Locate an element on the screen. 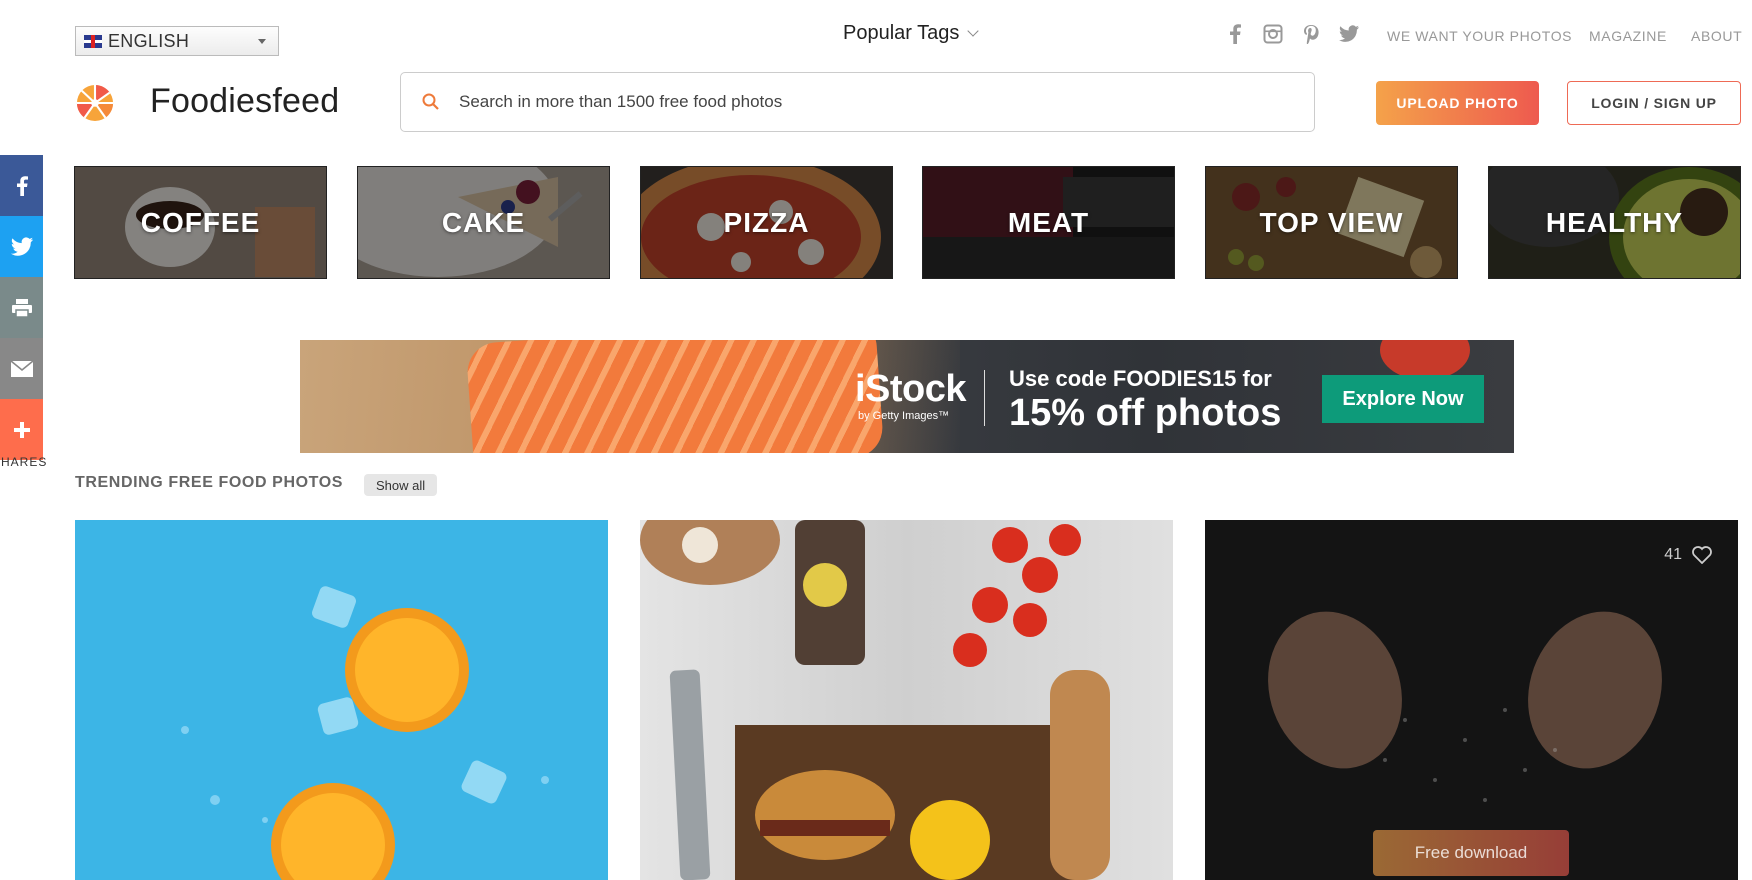 Image resolution: width=1752 pixels, height=880 pixels. ad-brand-sub: by Getty Images™ is located at coordinates (904, 416).